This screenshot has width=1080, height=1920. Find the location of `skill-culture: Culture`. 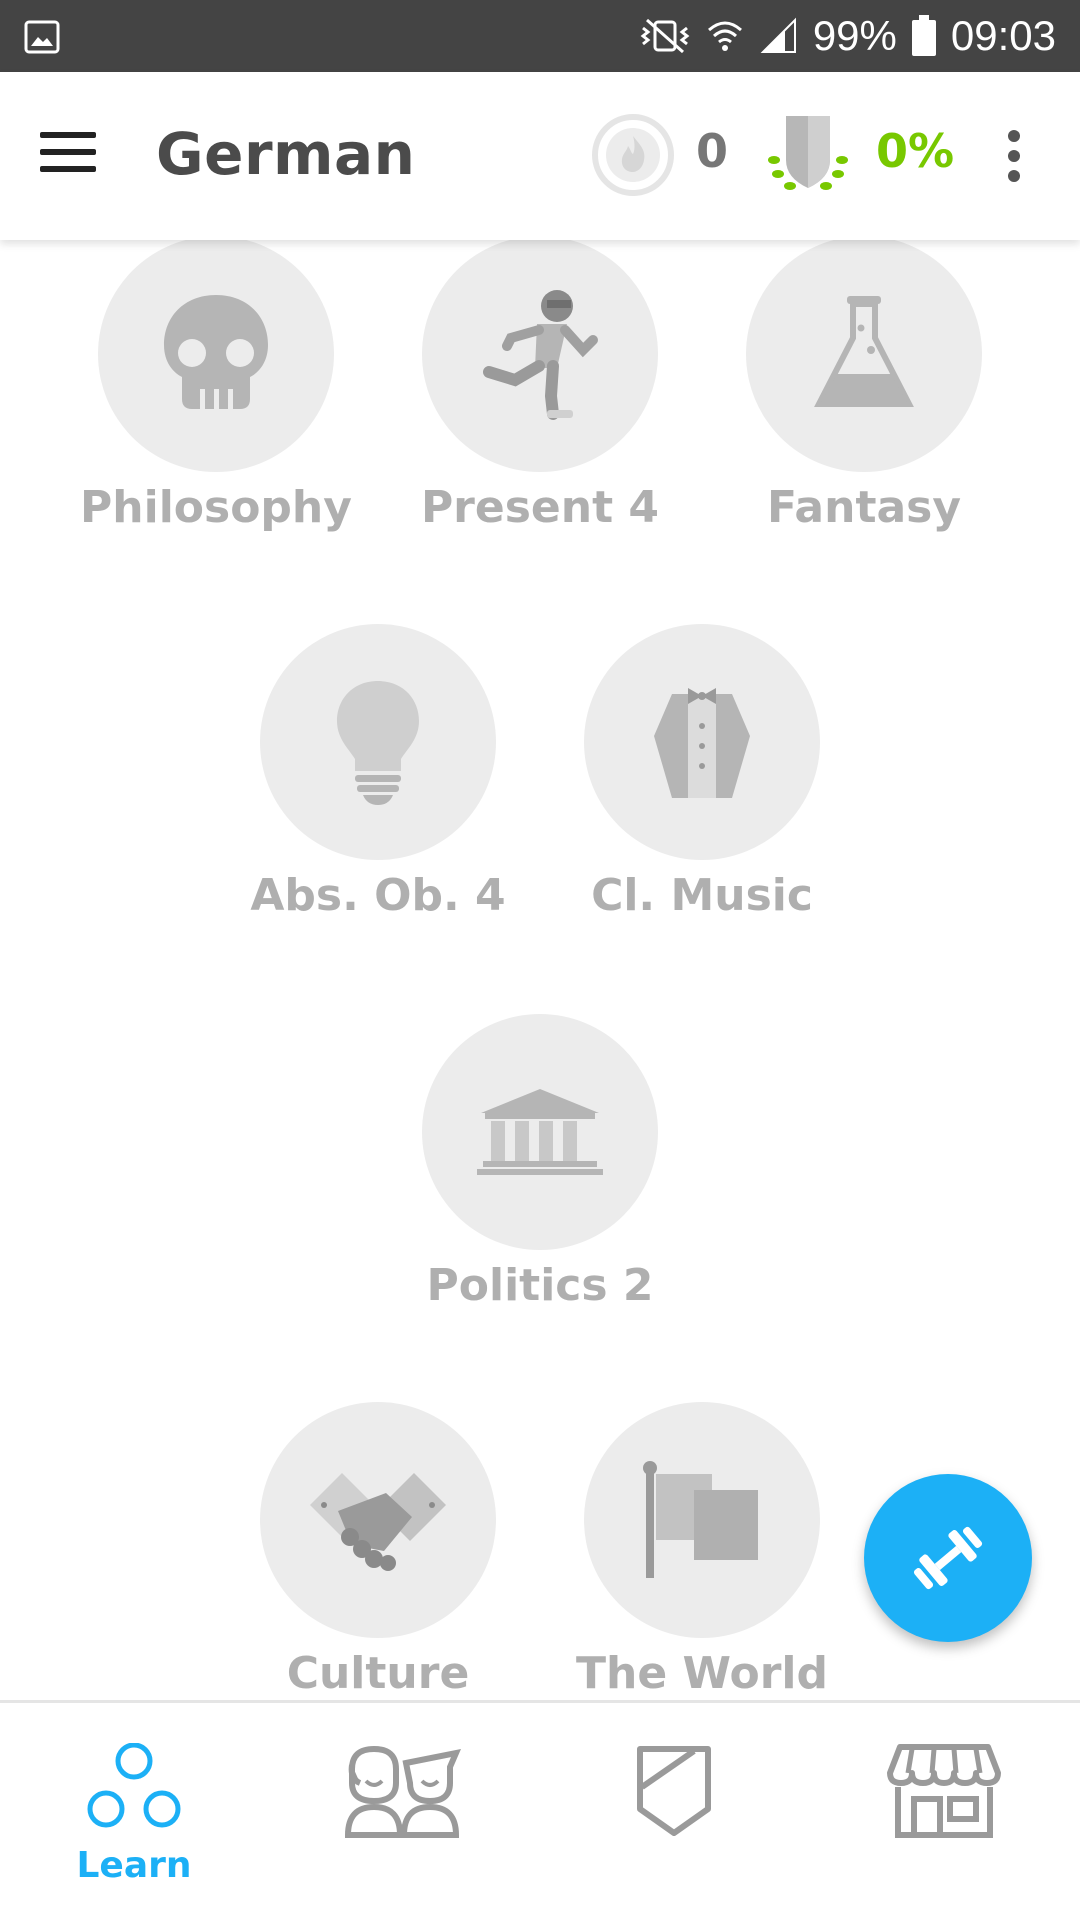

skill-culture: Culture is located at coordinates (378, 1550).